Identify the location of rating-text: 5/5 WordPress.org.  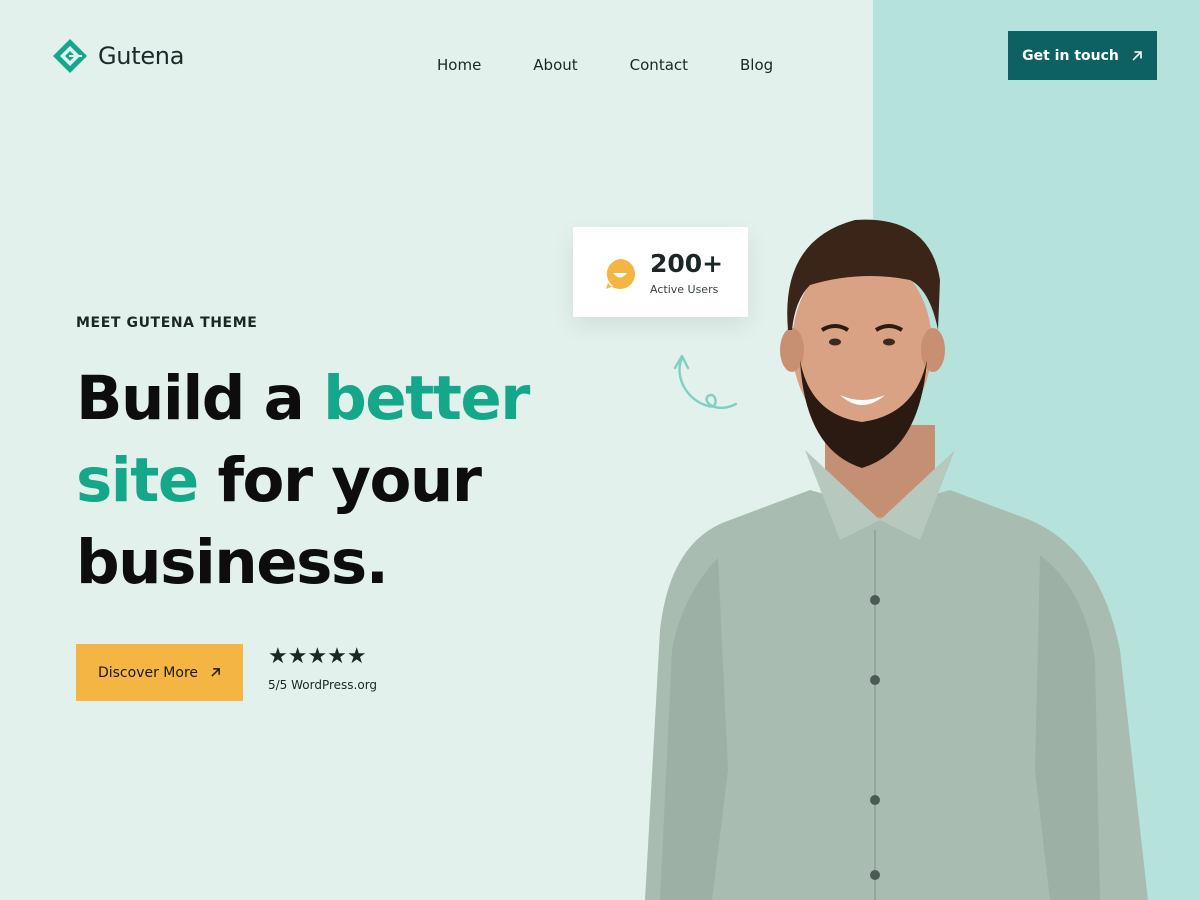
(323, 685).